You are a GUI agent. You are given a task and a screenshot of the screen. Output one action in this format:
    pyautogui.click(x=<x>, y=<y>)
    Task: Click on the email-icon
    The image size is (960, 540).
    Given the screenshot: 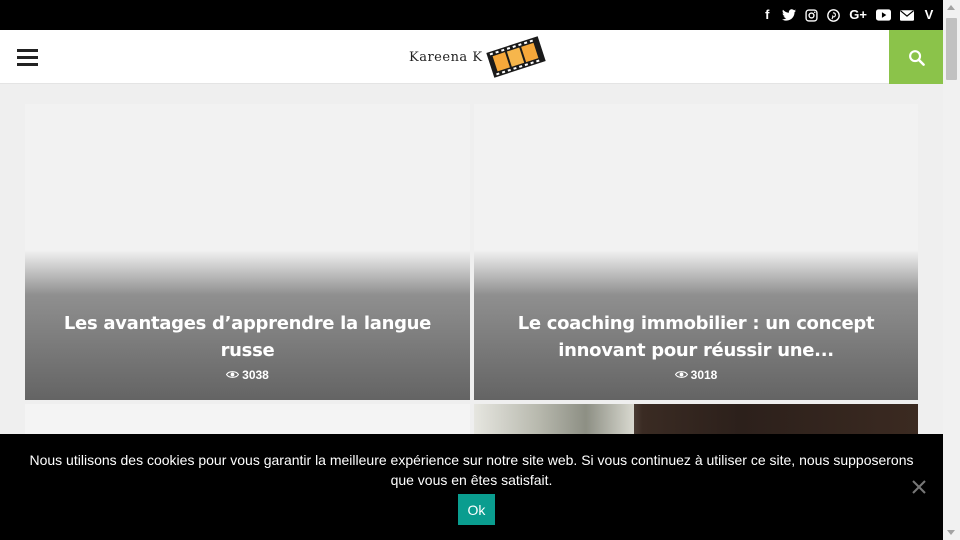 What is the action you would take?
    pyautogui.click(x=907, y=15)
    